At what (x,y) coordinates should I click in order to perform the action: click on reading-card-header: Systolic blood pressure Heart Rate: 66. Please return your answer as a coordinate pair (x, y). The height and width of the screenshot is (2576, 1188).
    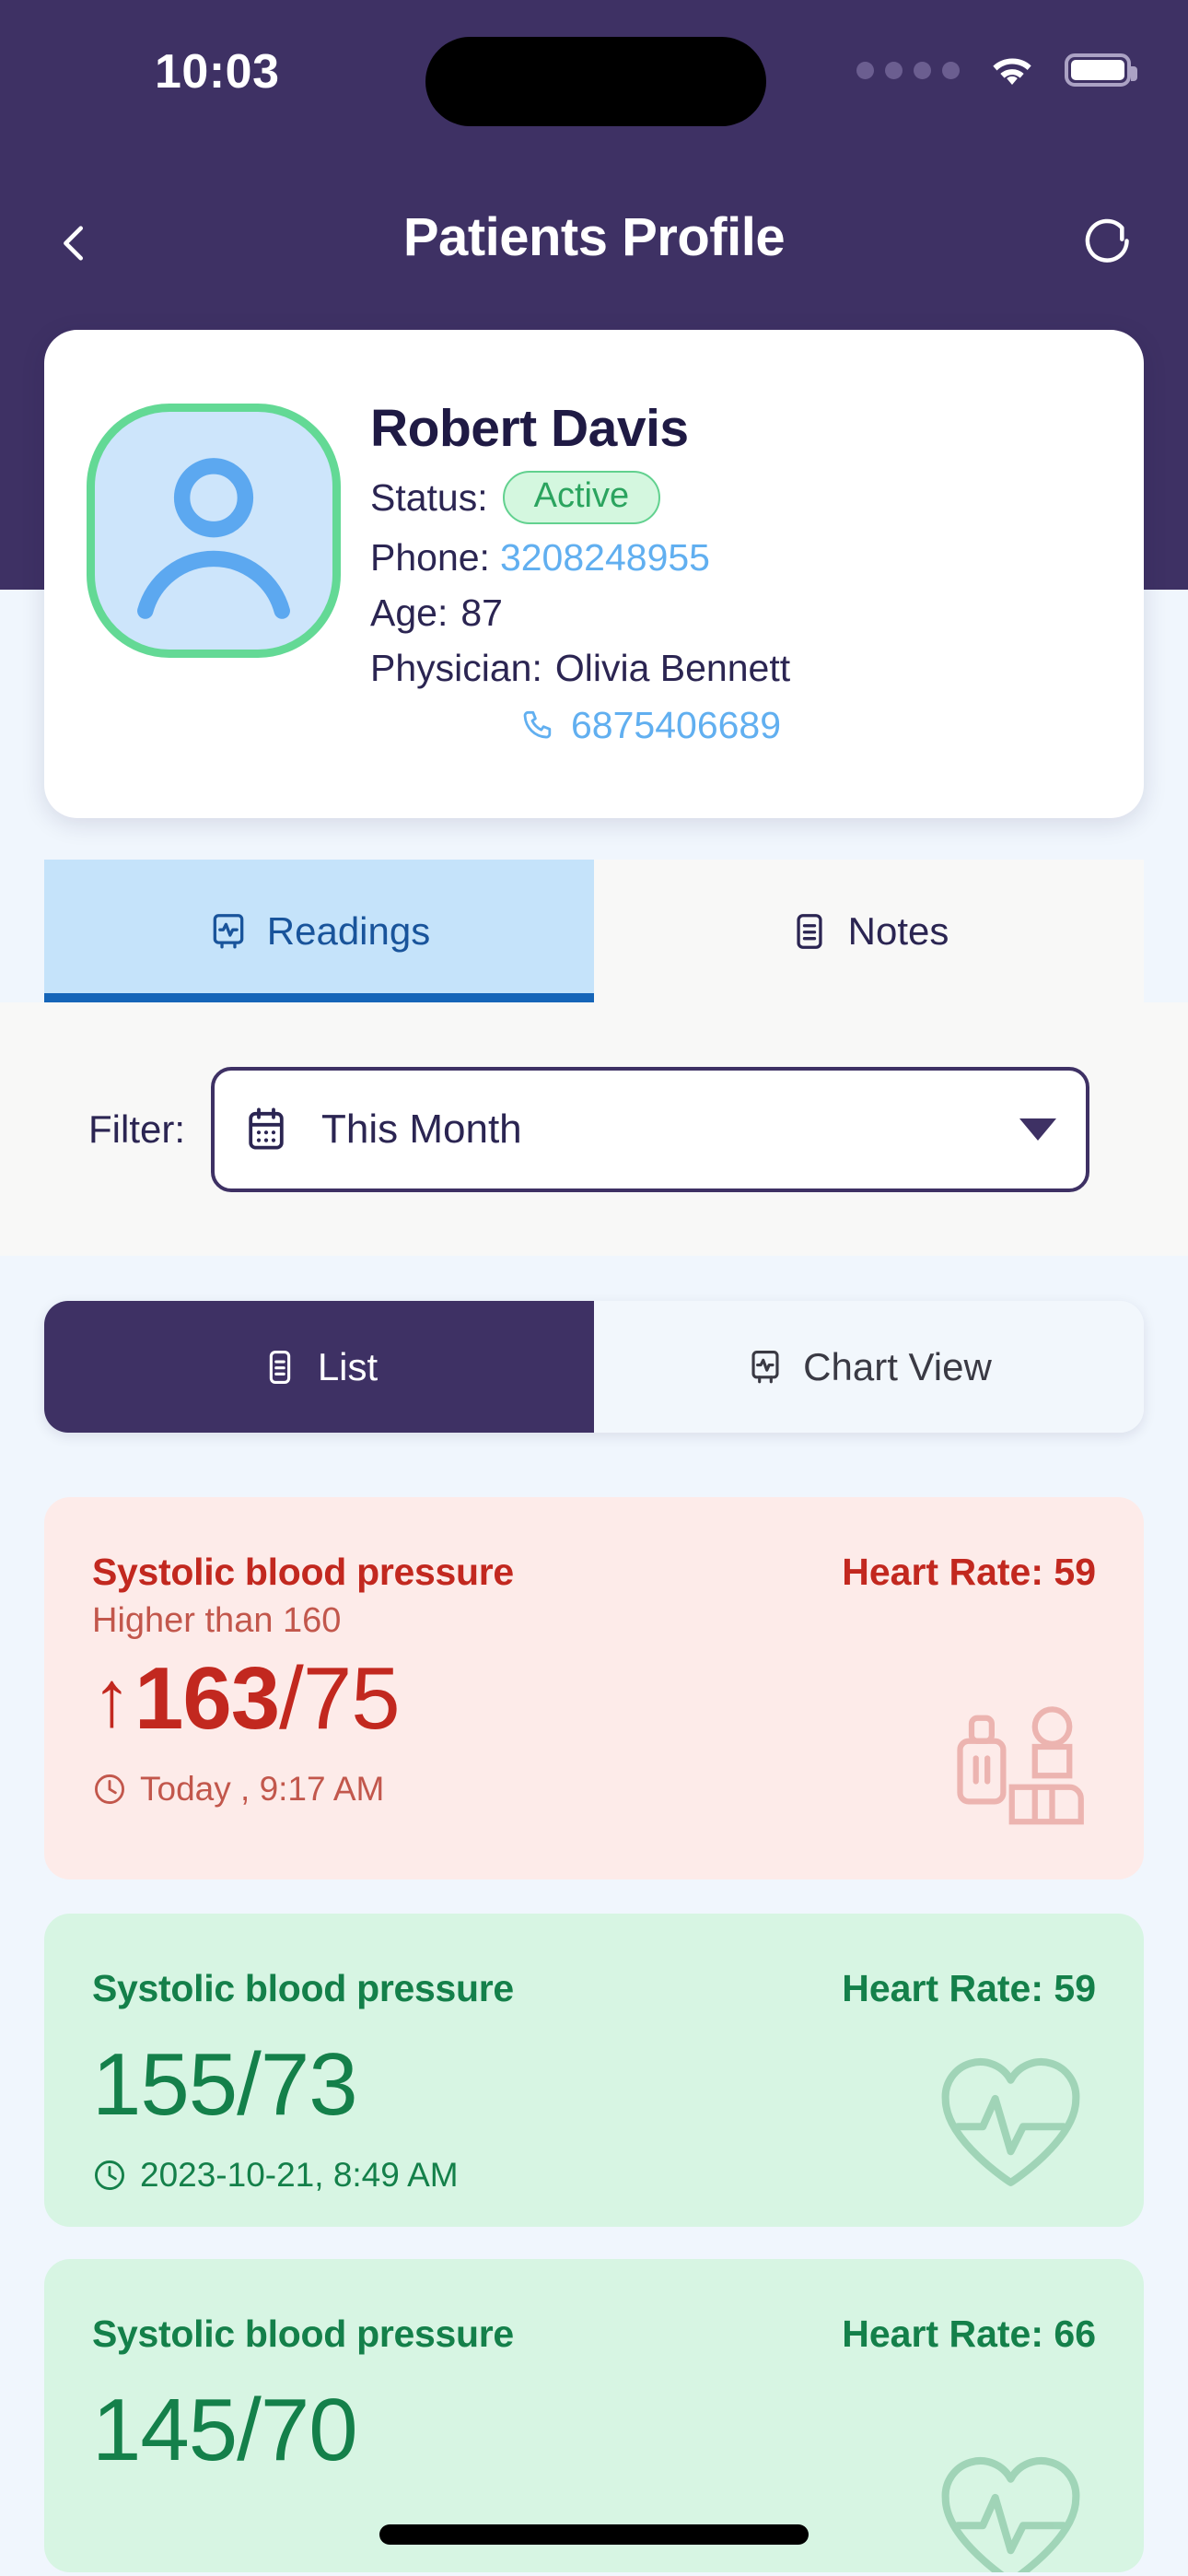
    Looking at the image, I should click on (594, 2307).